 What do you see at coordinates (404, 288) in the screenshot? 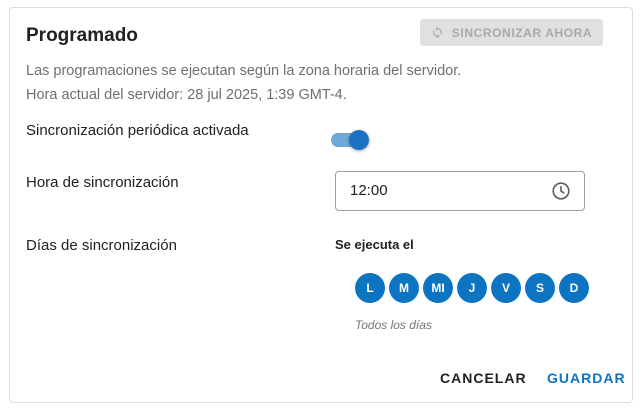
I see `day-tuesday: M` at bounding box center [404, 288].